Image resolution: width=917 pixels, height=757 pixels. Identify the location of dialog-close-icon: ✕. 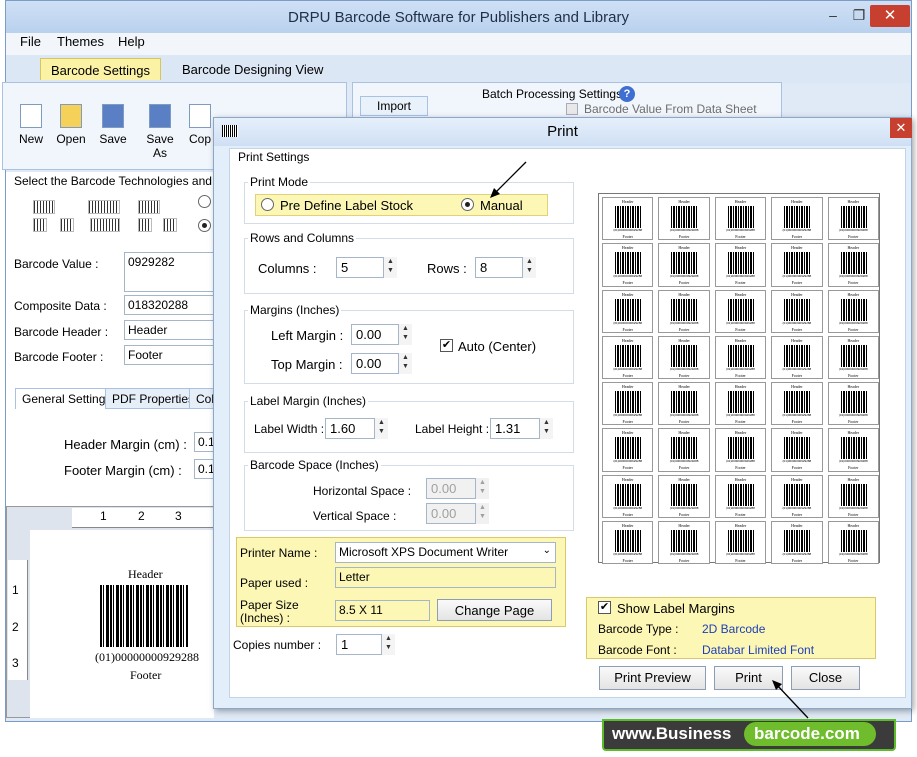
(901, 128).